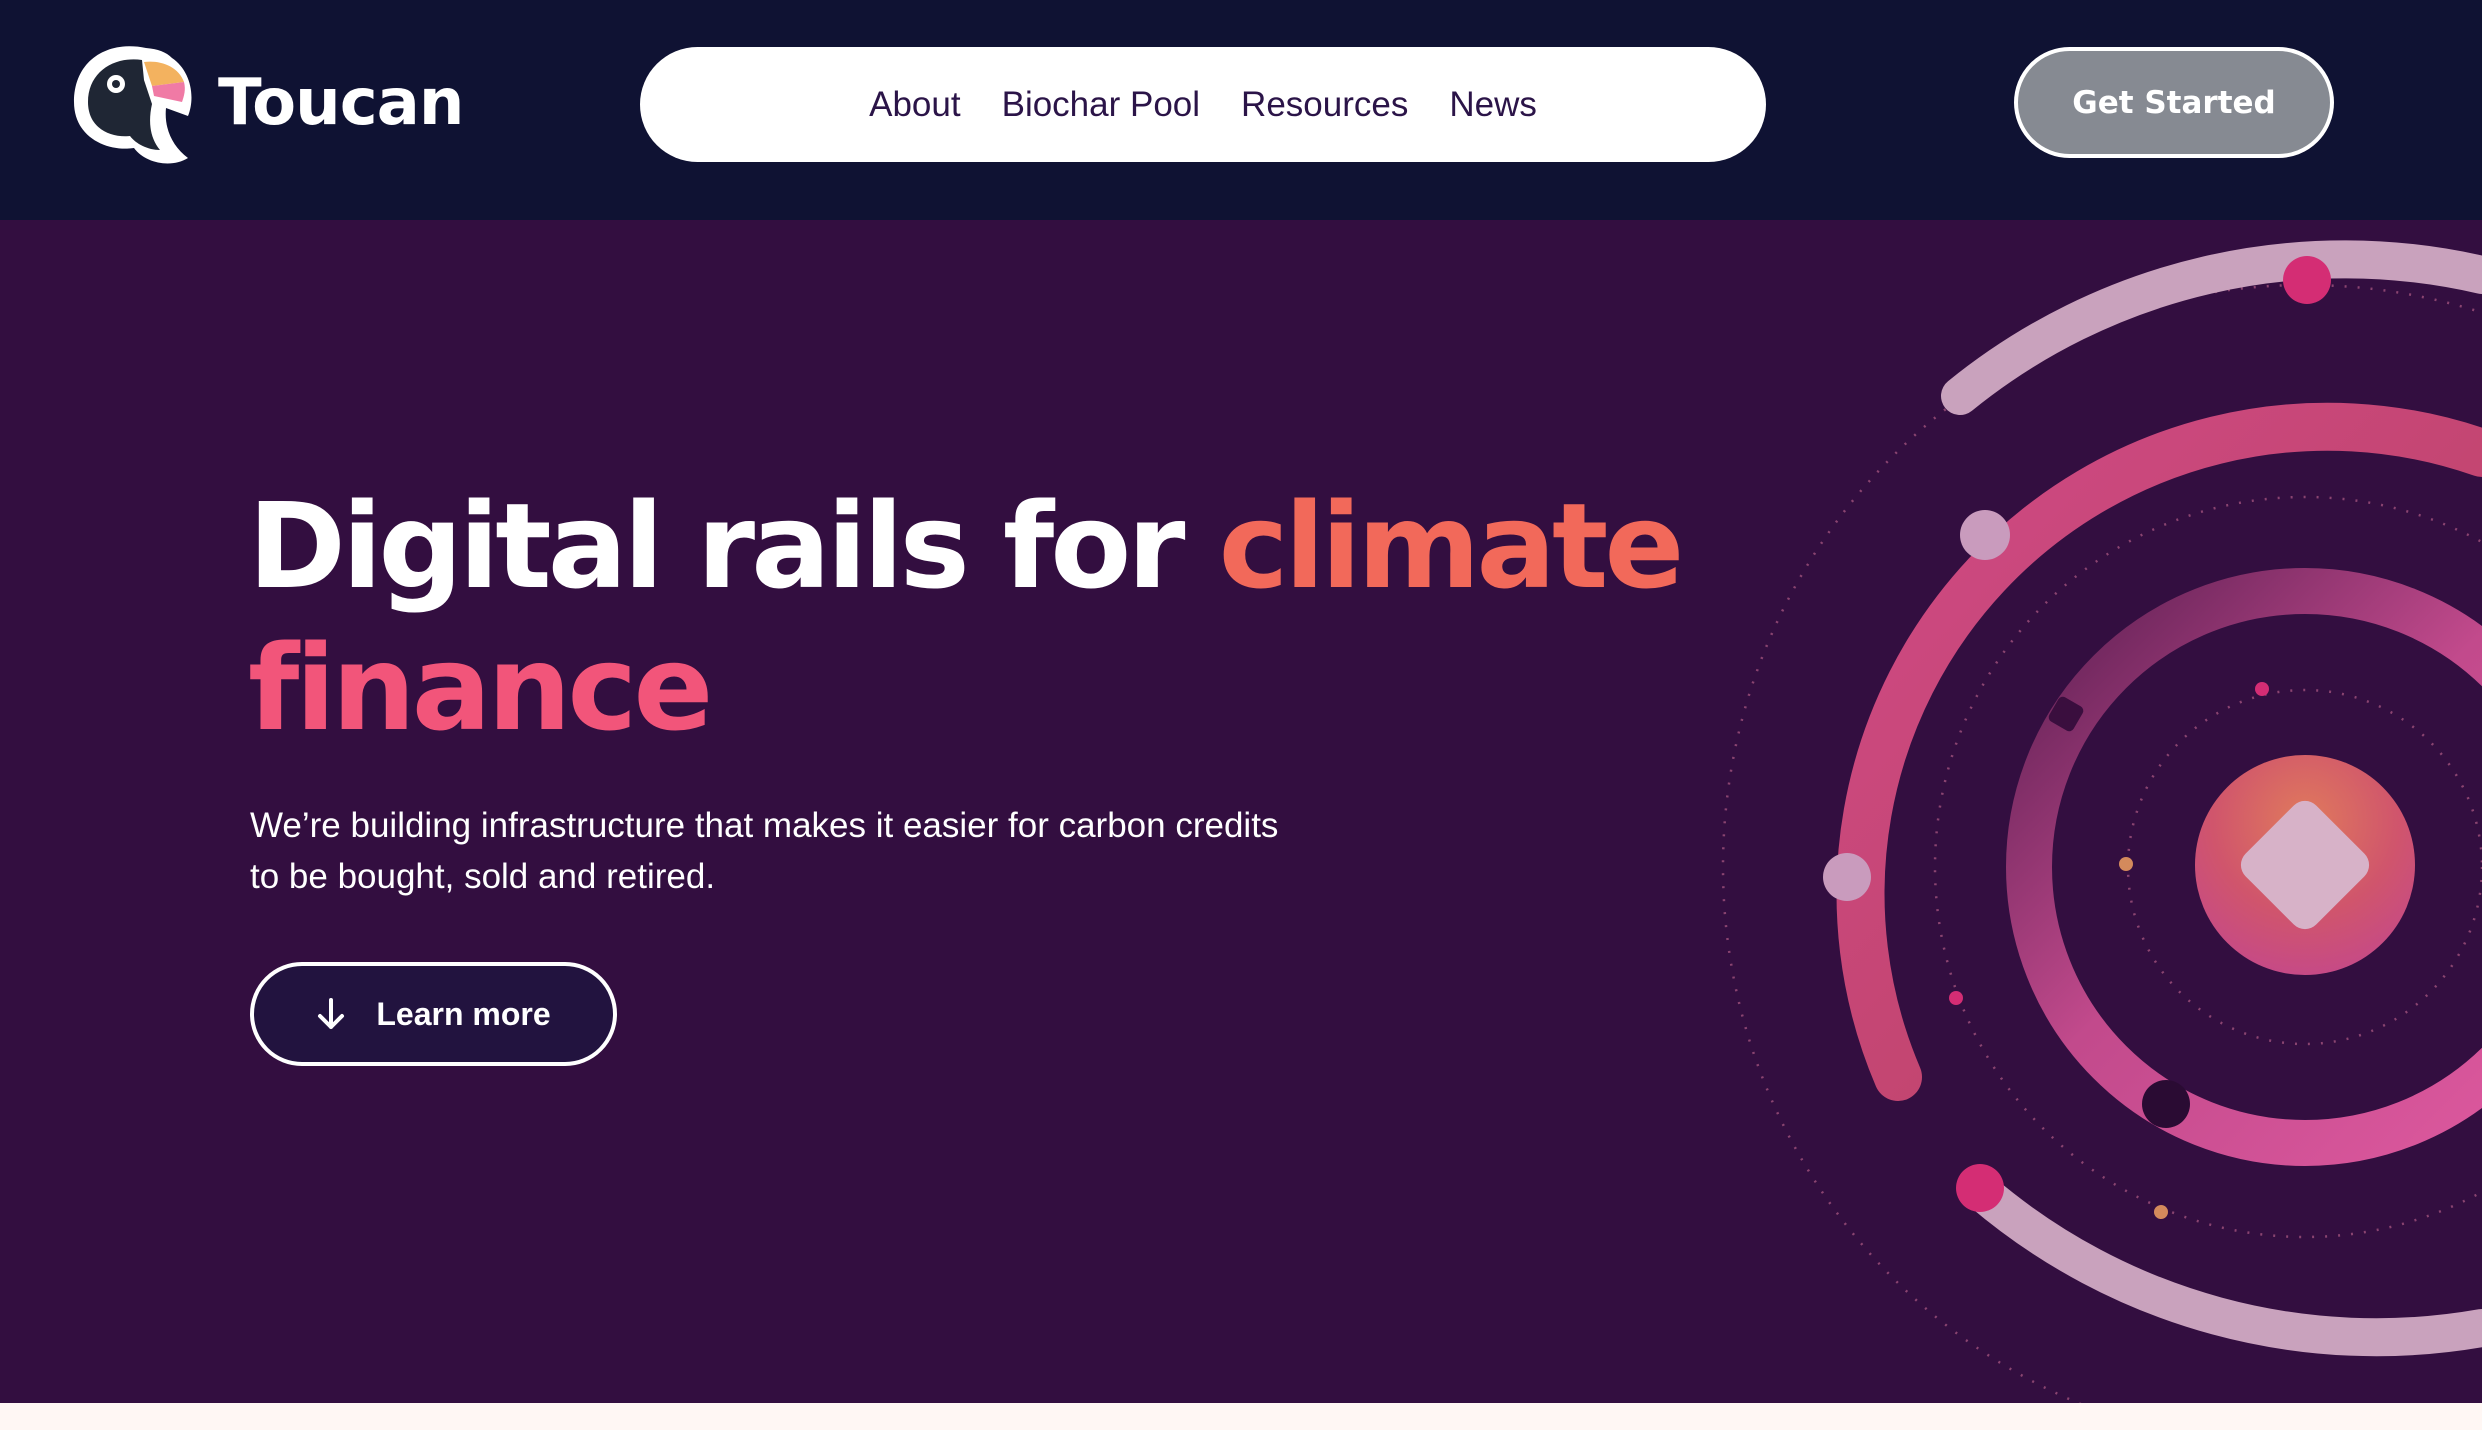 The image size is (2482, 1430). Describe the element at coordinates (1493, 105) in the screenshot. I see `nav-link-news: News` at that location.